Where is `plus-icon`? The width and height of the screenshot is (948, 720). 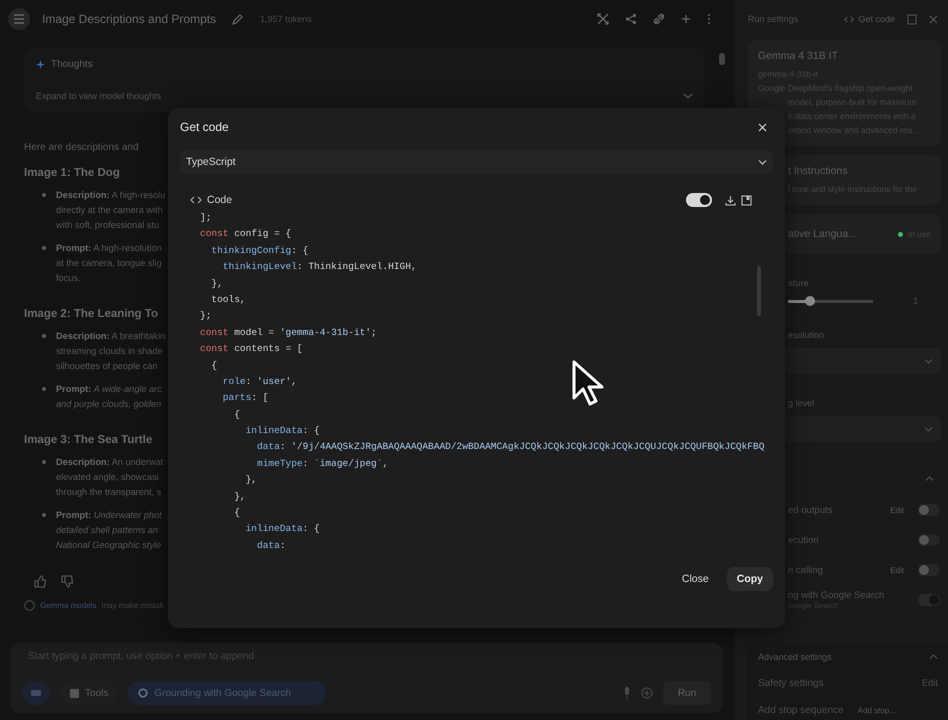
plus-icon is located at coordinates (686, 19).